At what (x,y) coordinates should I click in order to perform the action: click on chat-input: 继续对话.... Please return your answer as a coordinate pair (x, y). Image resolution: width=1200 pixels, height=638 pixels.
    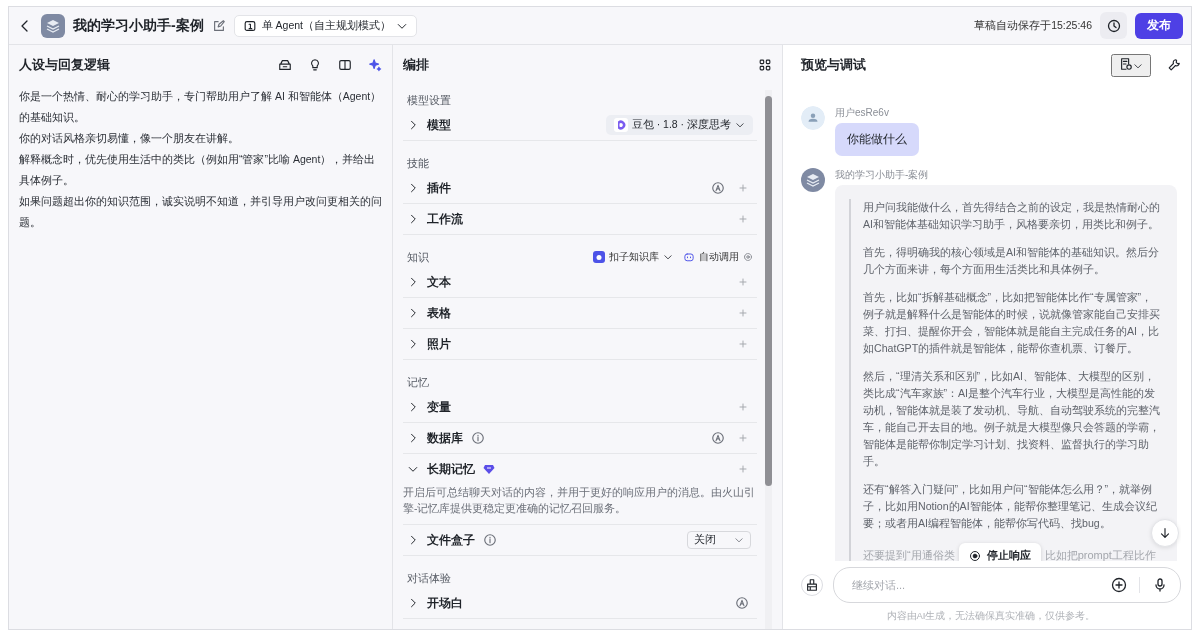
    Looking at the image, I should click on (974, 585).